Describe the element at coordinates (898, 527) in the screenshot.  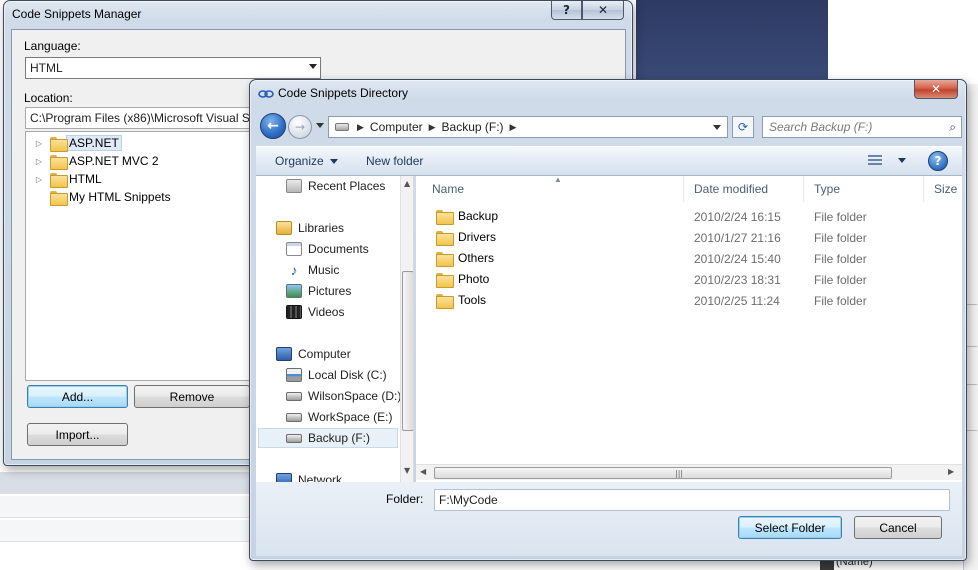
I see `cancel-button: Cancel` at that location.